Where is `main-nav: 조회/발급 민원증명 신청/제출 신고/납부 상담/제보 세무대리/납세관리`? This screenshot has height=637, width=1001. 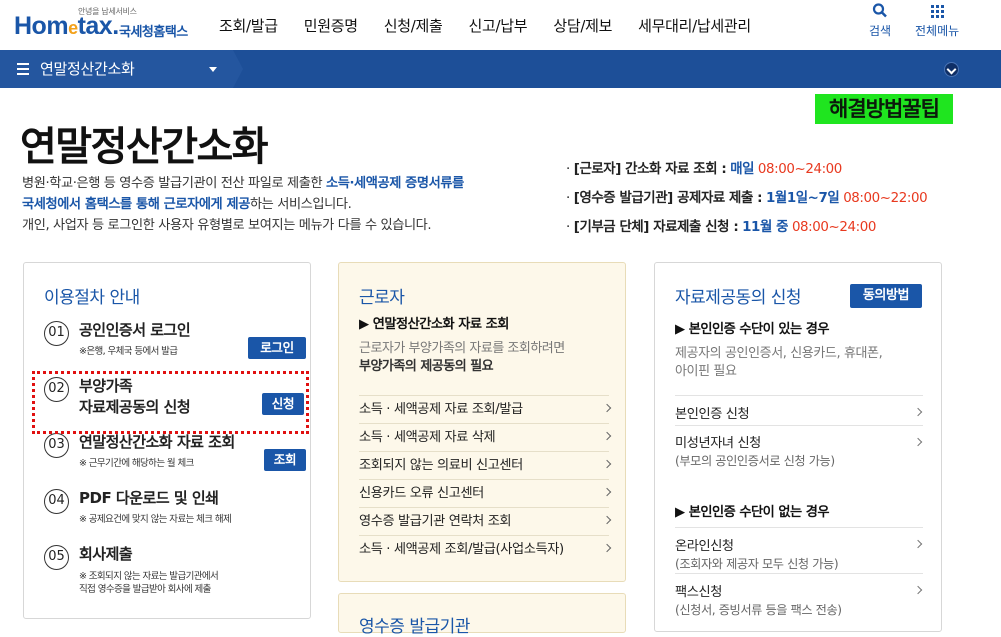 main-nav: 조회/발급 민원증명 신청/제출 신고/납부 상담/제보 세무대리/납세관리 is located at coordinates (485, 25).